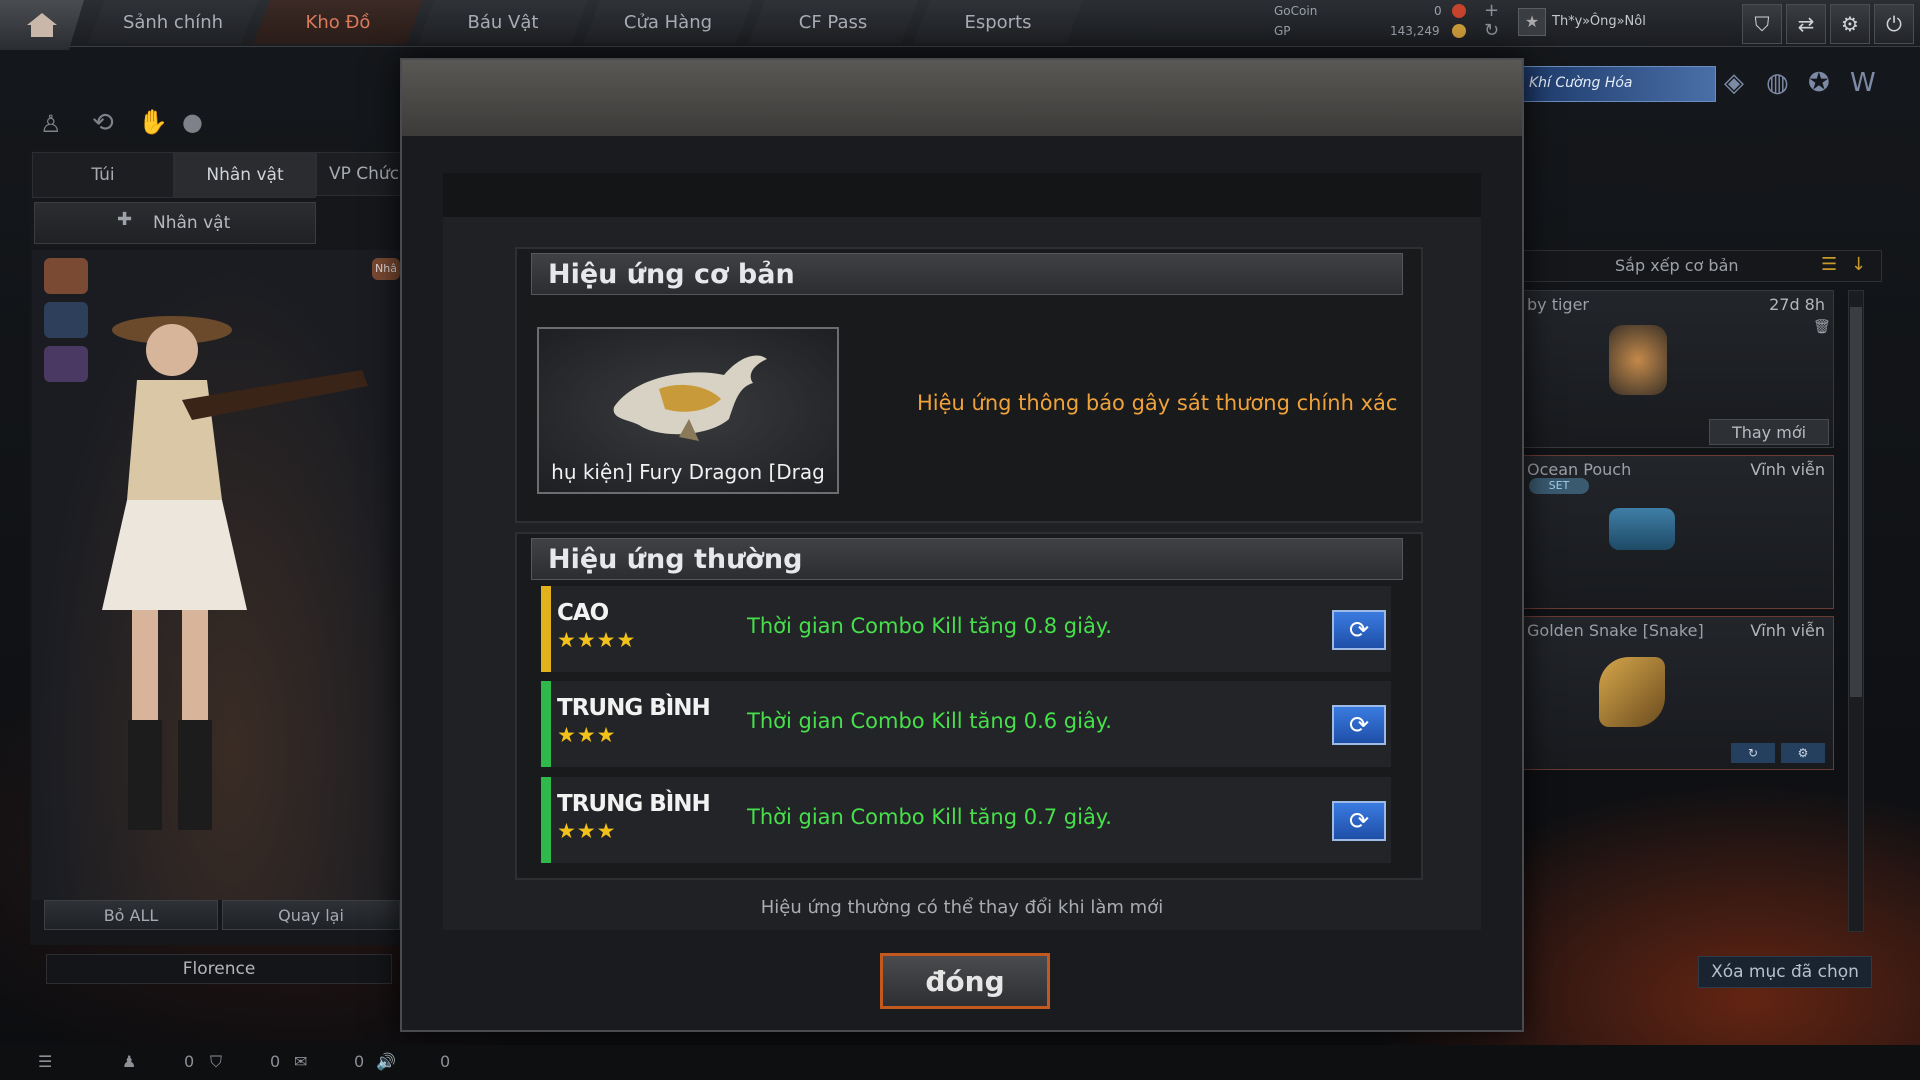 The image size is (1920, 1080). Describe the element at coordinates (1806, 24) in the screenshot. I see `exit-room-icon: ⇄` at that location.